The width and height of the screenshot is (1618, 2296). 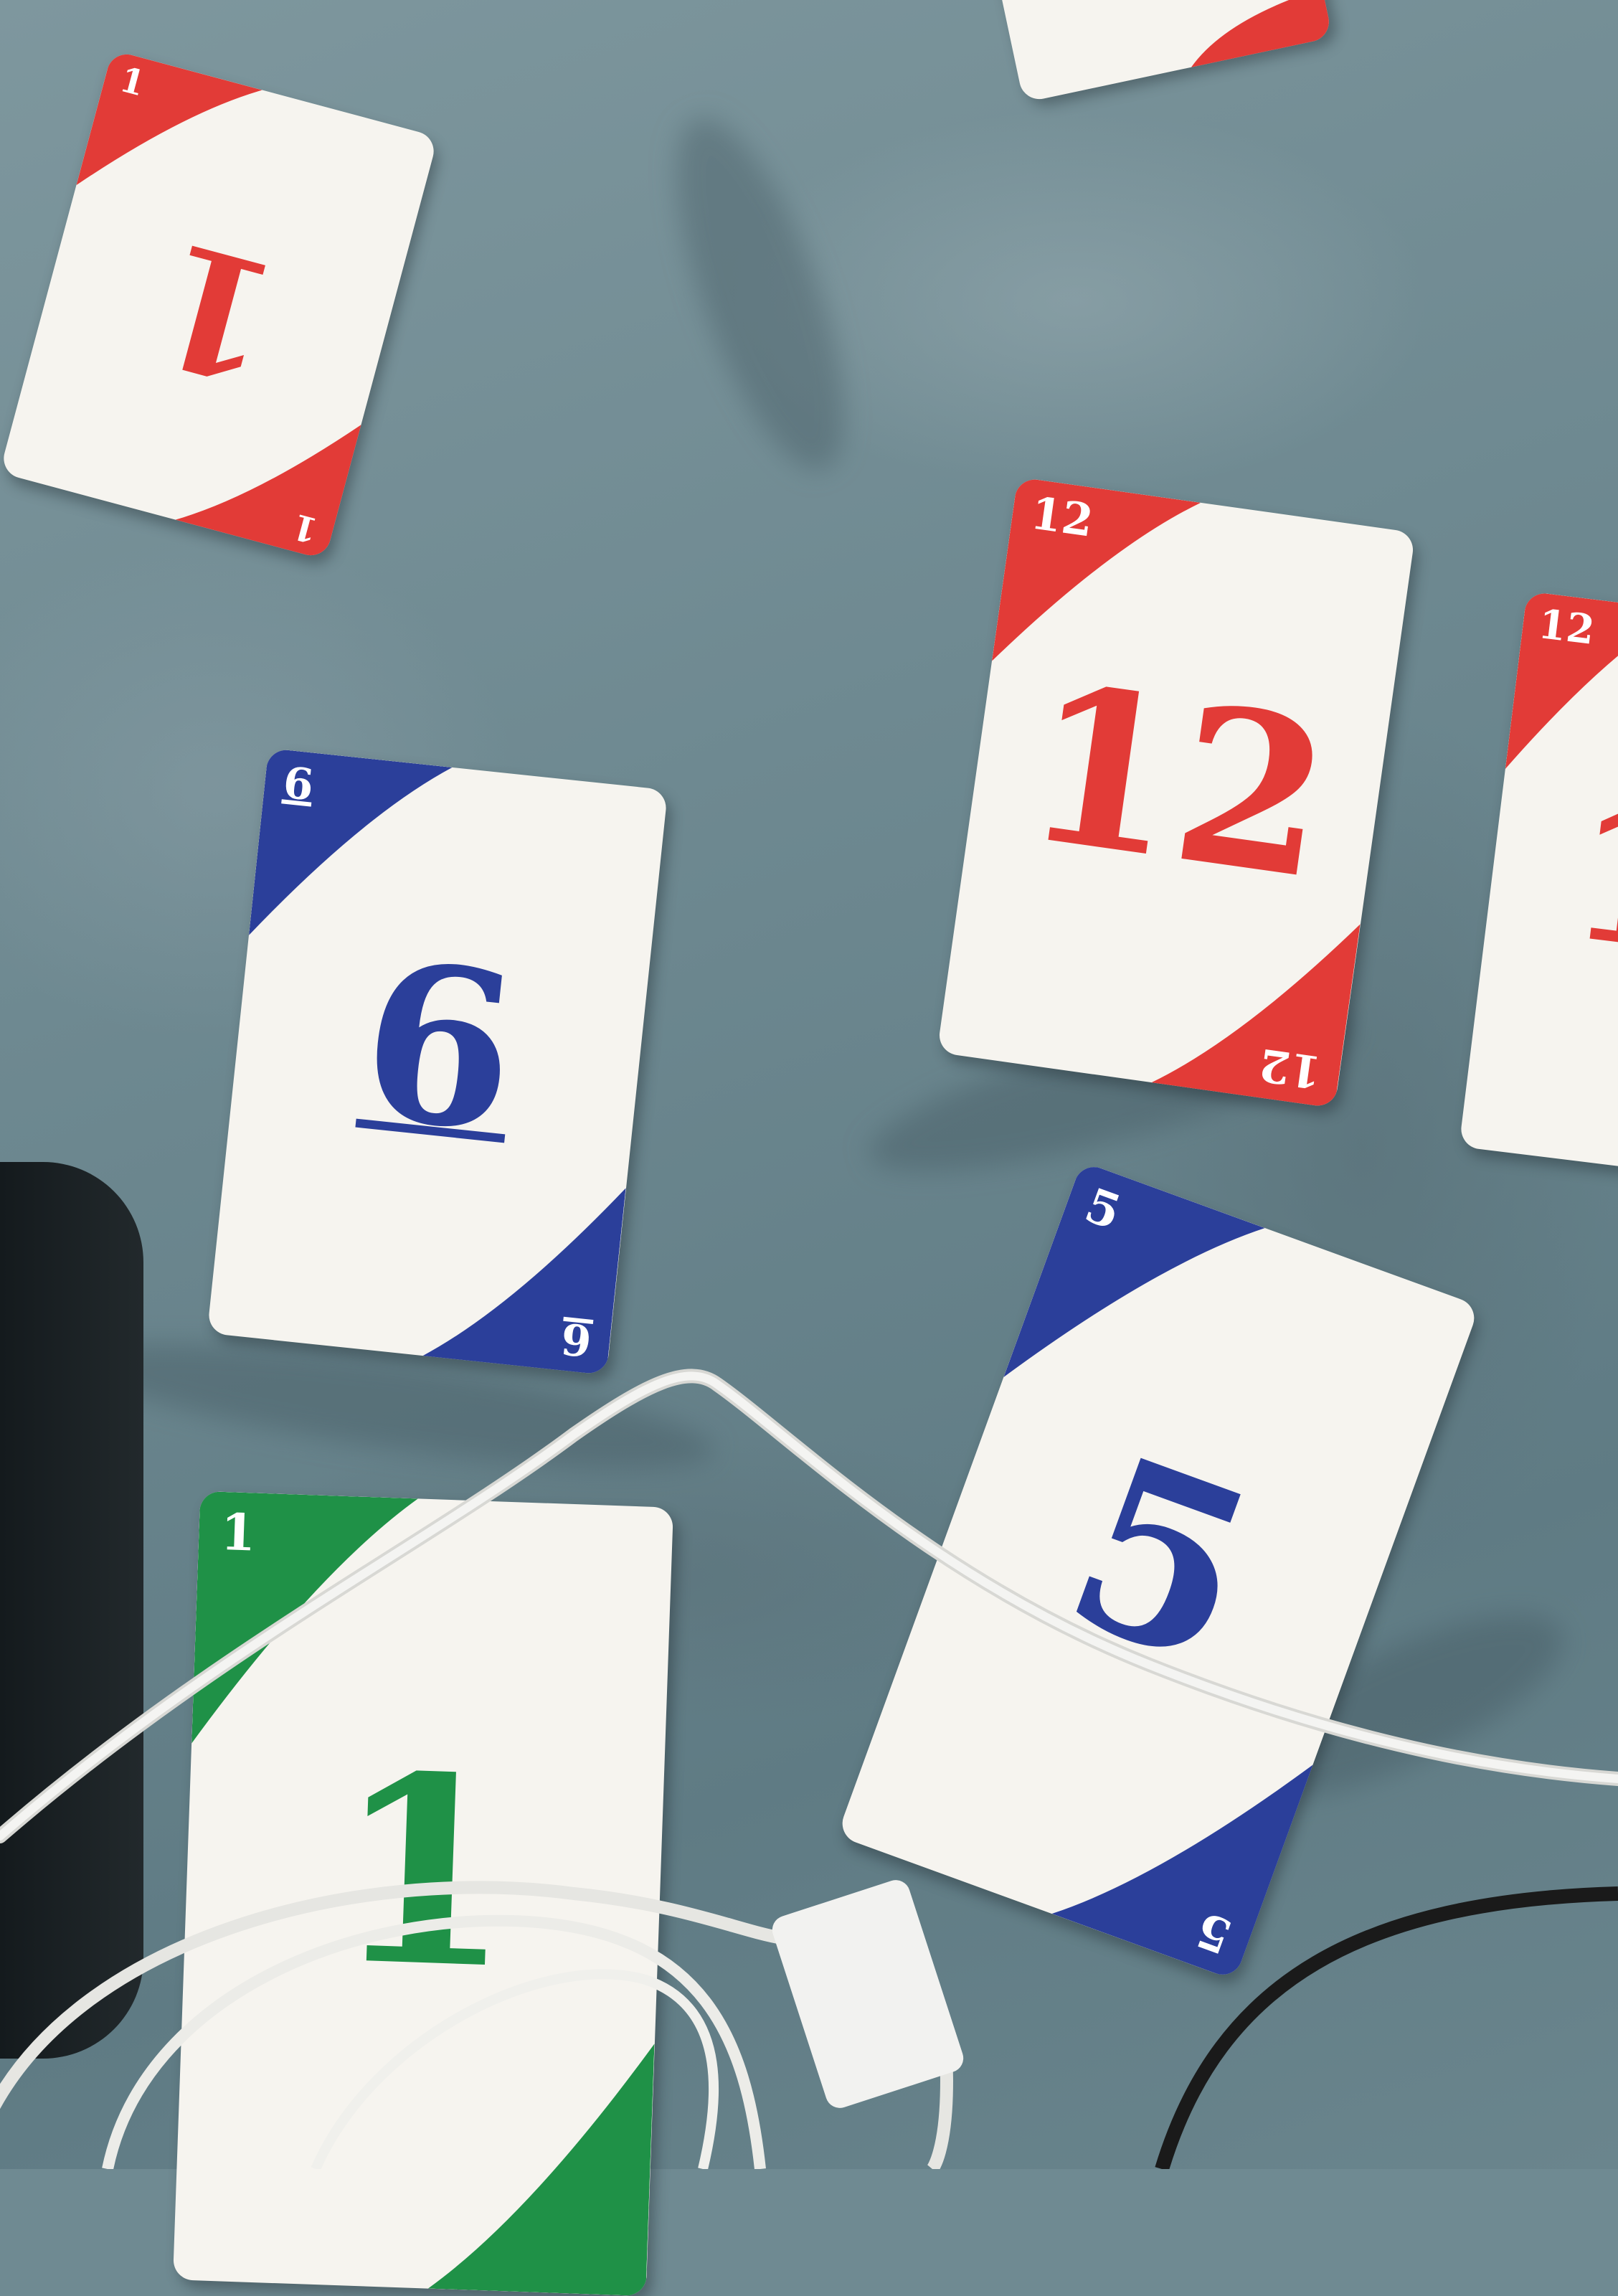 I want to click on playing-card-green-1: 1 1, so click(x=423, y=1893).